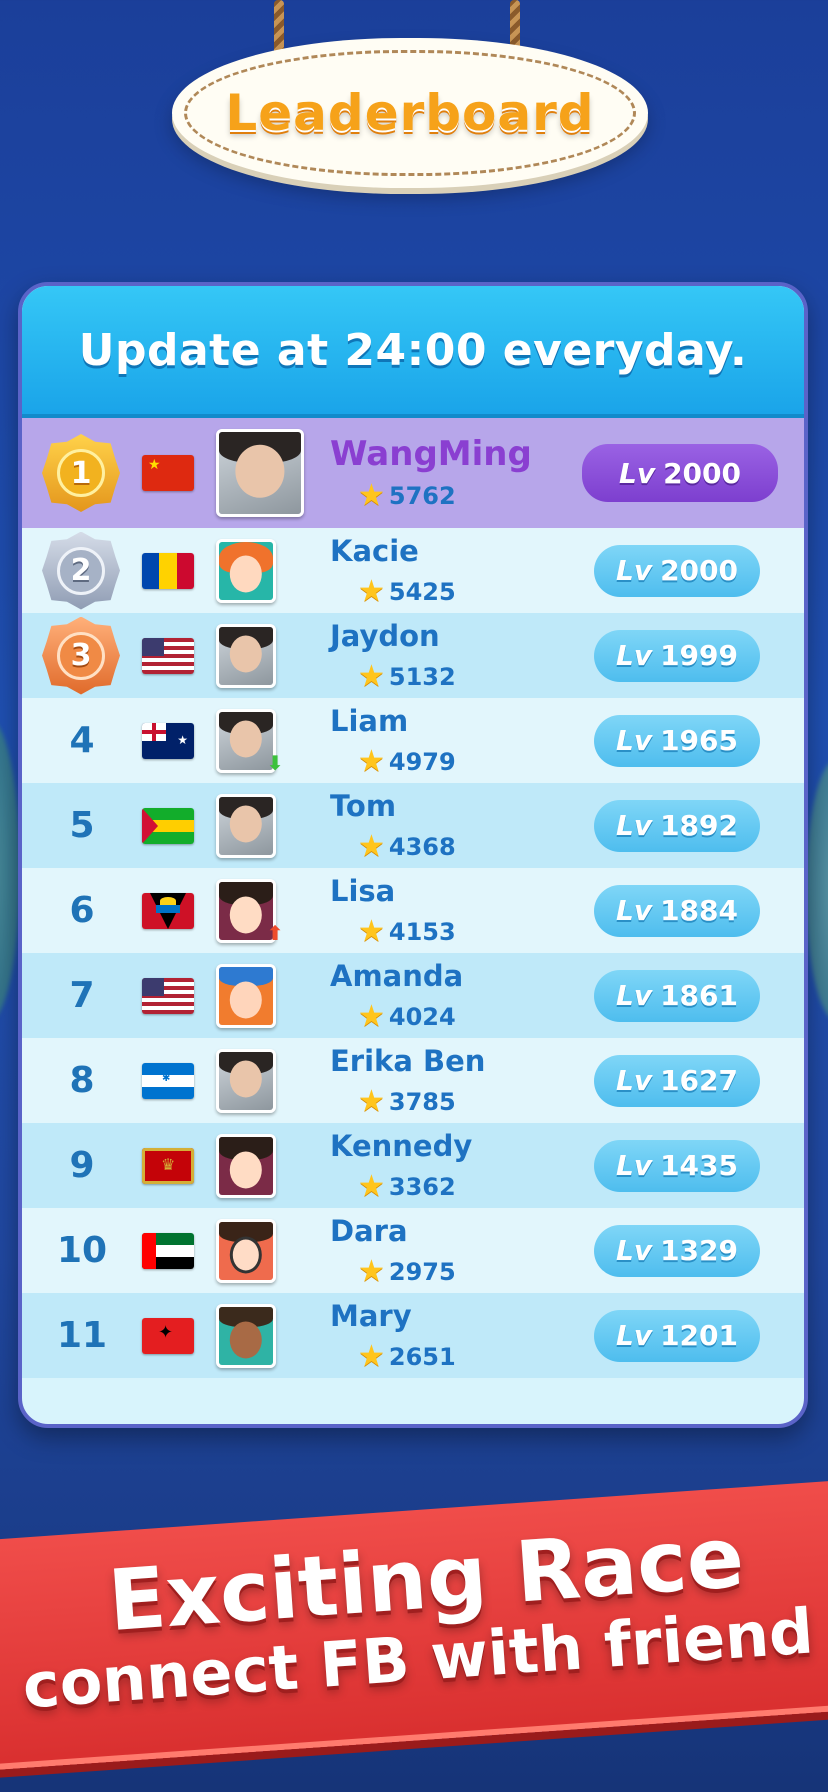 The height and width of the screenshot is (1792, 828). What do you see at coordinates (699, 1250) in the screenshot?
I see `level-value: 1329` at bounding box center [699, 1250].